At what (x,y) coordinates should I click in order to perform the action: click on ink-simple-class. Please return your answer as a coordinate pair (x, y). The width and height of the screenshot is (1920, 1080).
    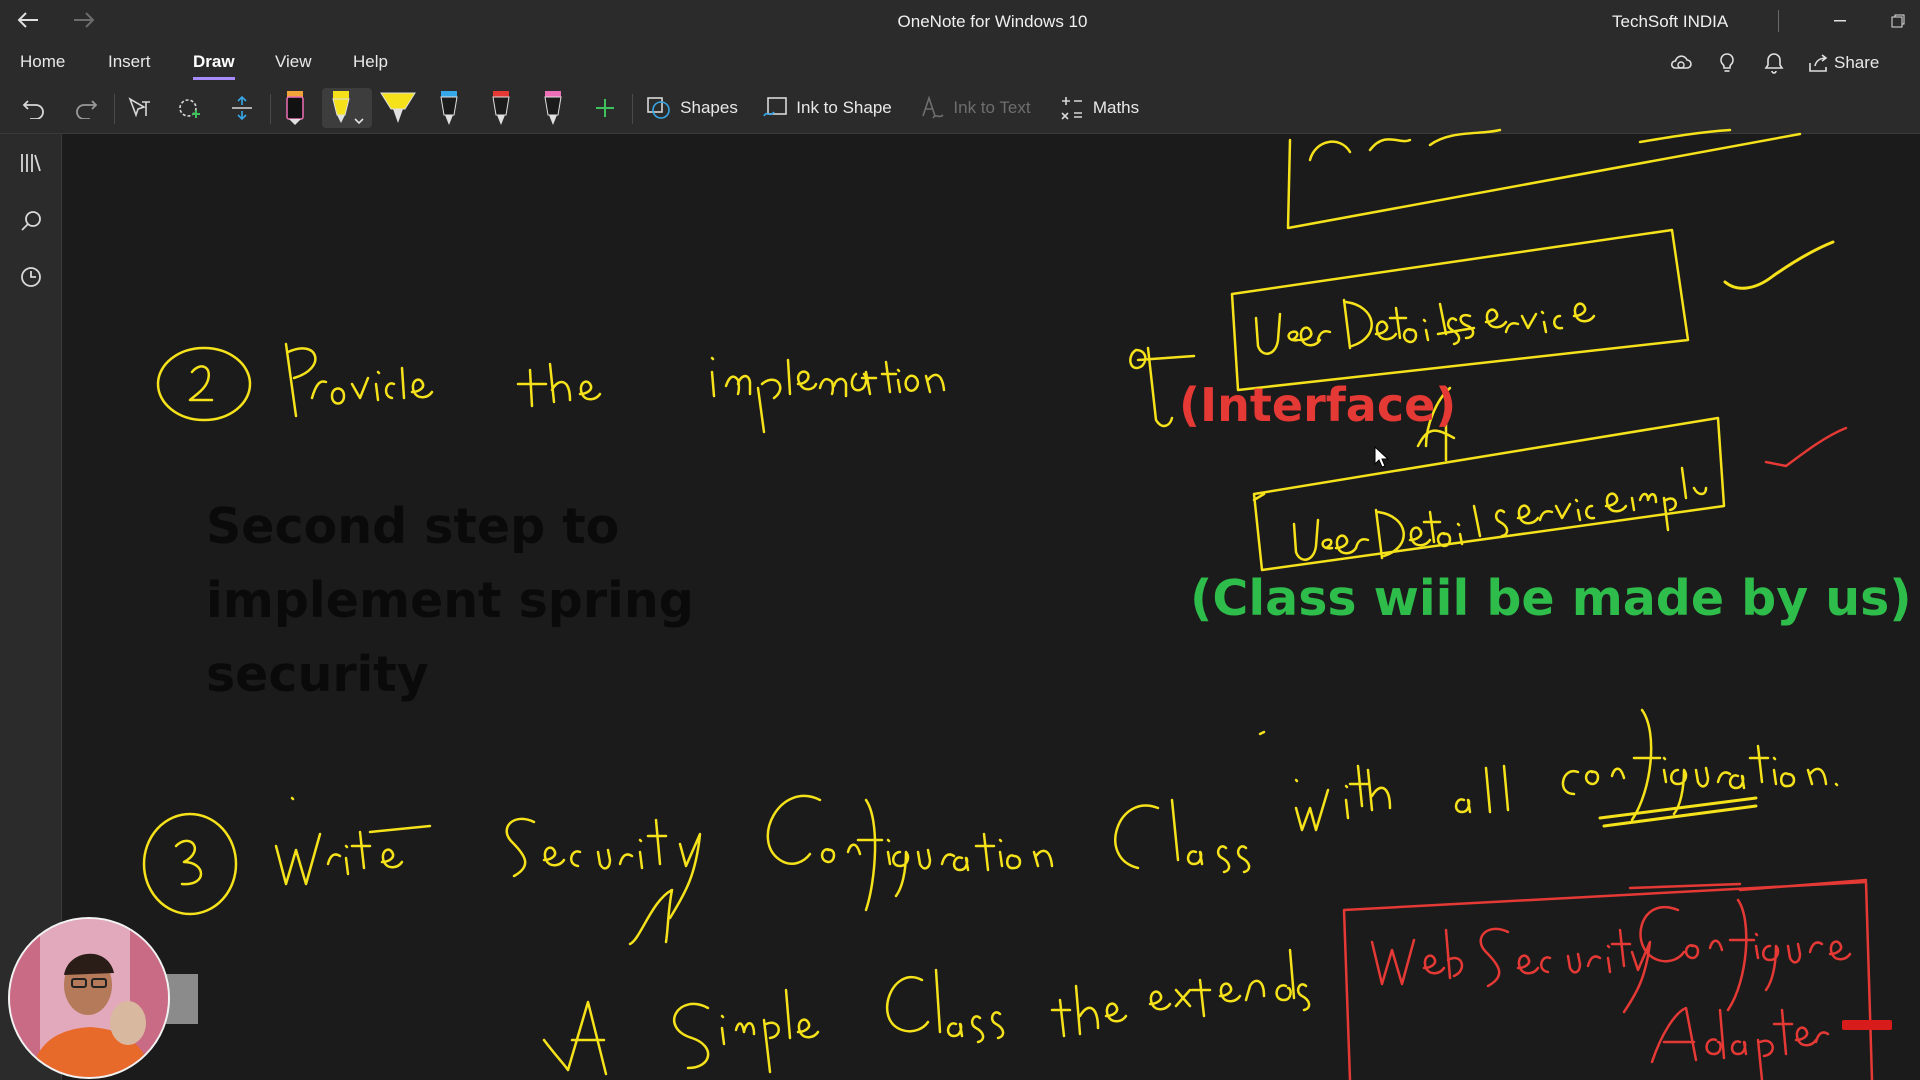
    Looking at the image, I should click on (926, 1012).